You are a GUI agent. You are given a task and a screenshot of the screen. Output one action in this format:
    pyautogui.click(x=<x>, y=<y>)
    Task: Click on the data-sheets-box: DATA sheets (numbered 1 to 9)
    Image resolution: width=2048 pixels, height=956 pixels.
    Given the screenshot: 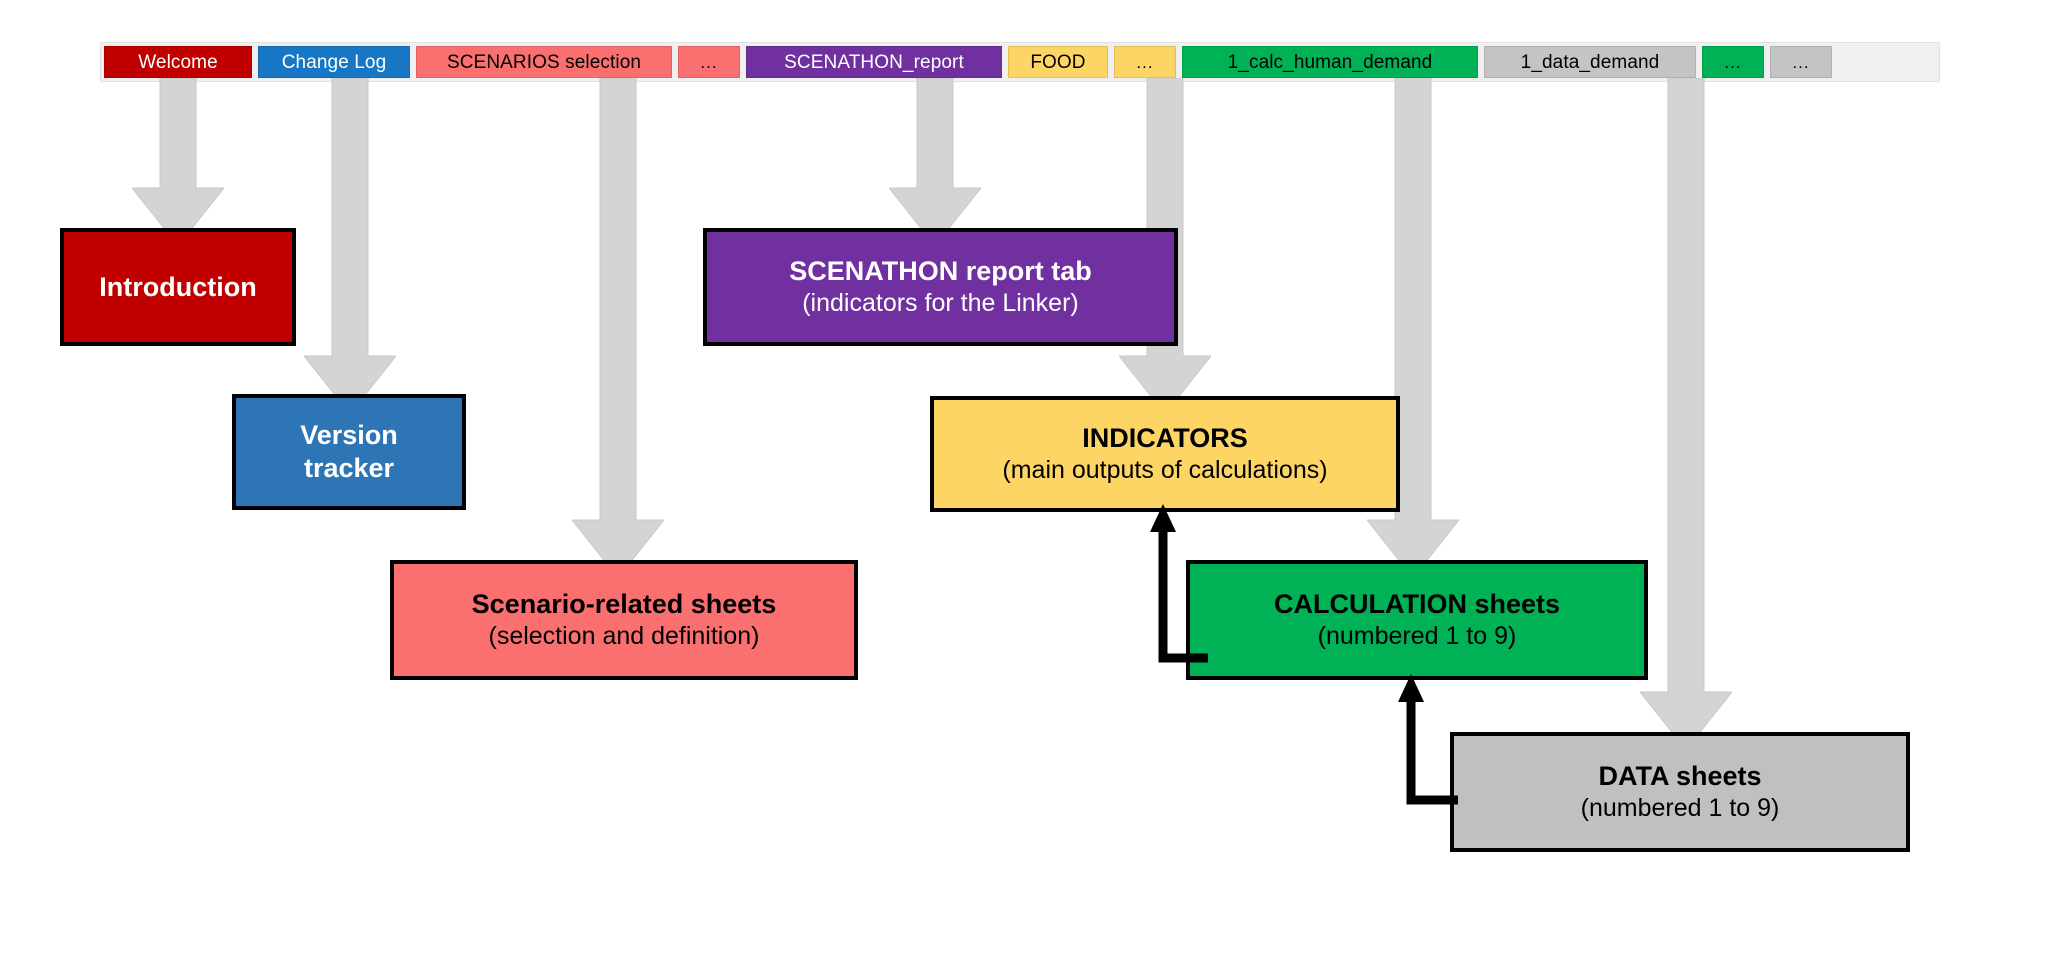 What is the action you would take?
    pyautogui.click(x=1680, y=792)
    